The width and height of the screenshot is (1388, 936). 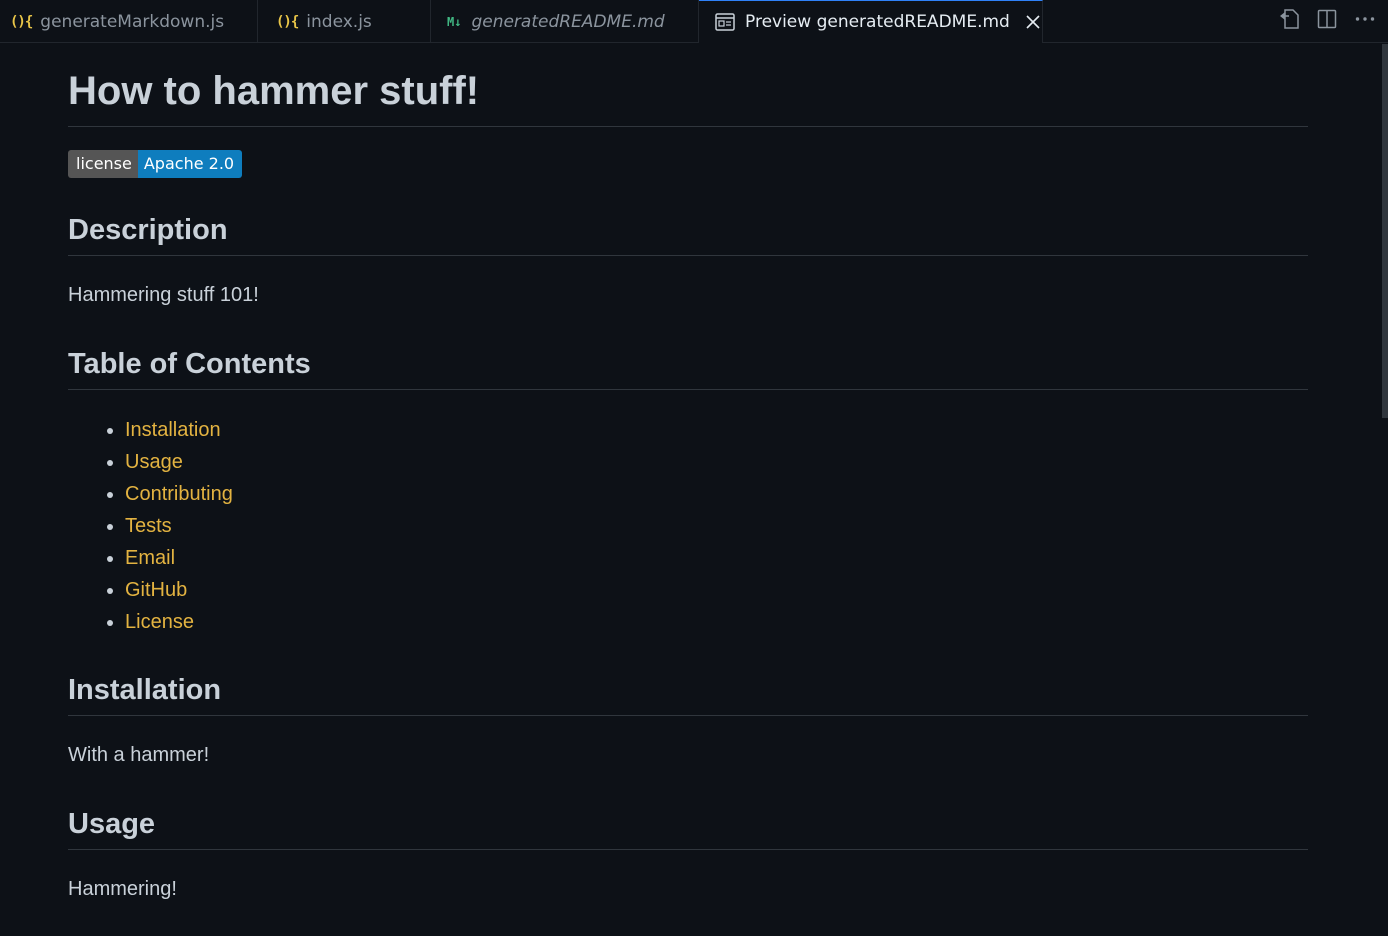 I want to click on toc-heading: Table of Contents, so click(x=688, y=368).